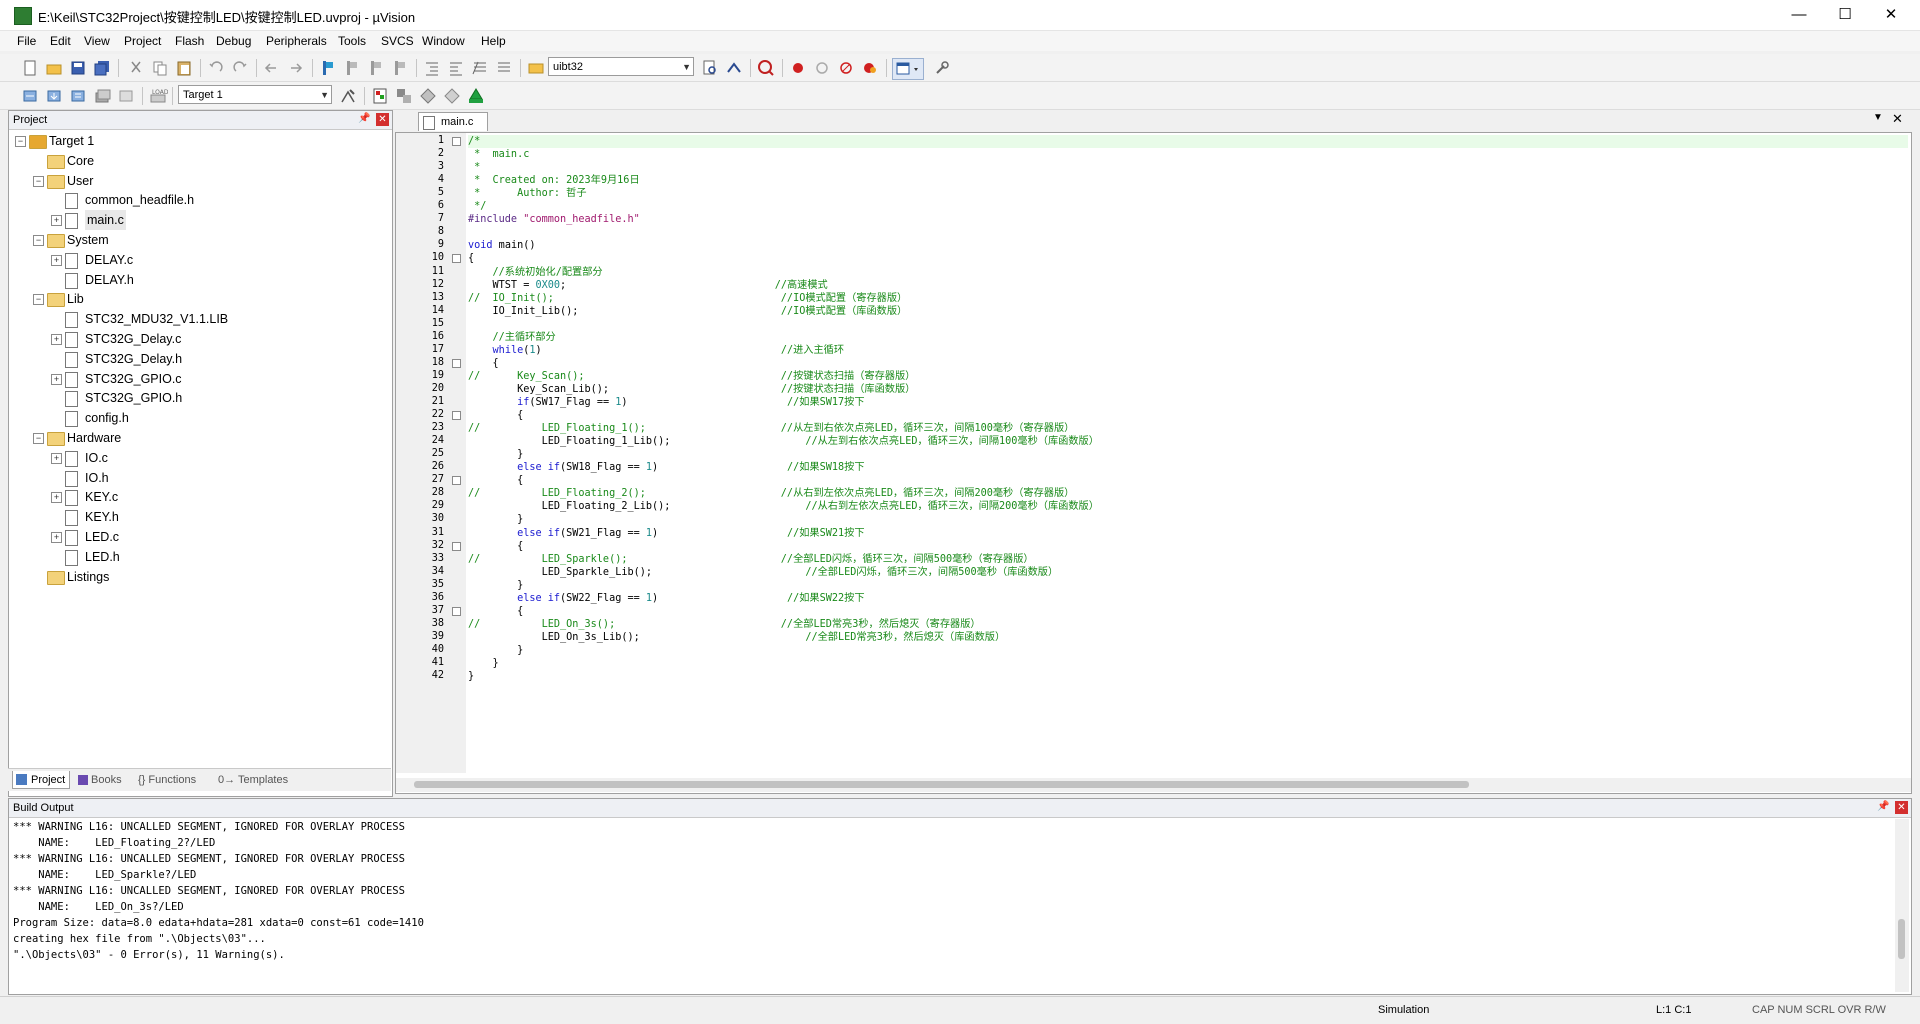  Describe the element at coordinates (199, 359) in the screenshot. I see `tree-item: STC32G_Delay.h` at that location.